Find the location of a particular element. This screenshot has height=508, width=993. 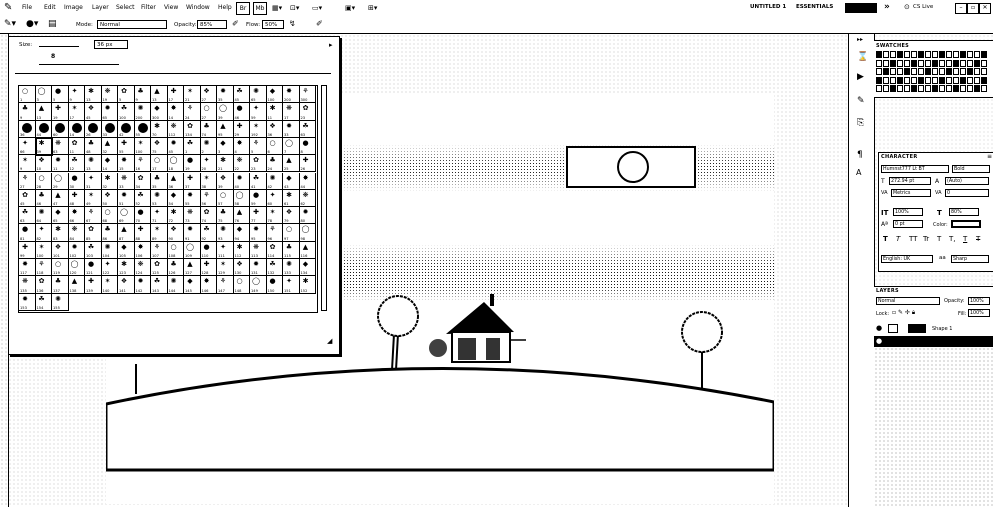

brush-preset-cell: ▲ 36 is located at coordinates (175, 181).